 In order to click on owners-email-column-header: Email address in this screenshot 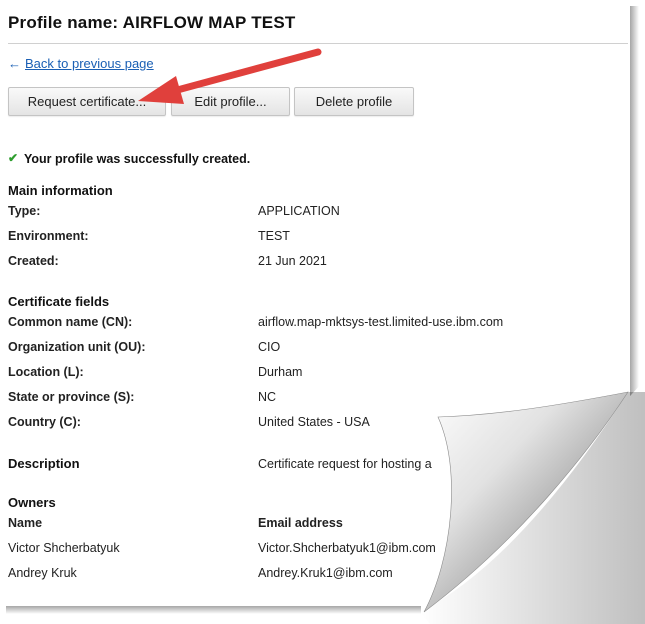, I will do `click(300, 523)`.